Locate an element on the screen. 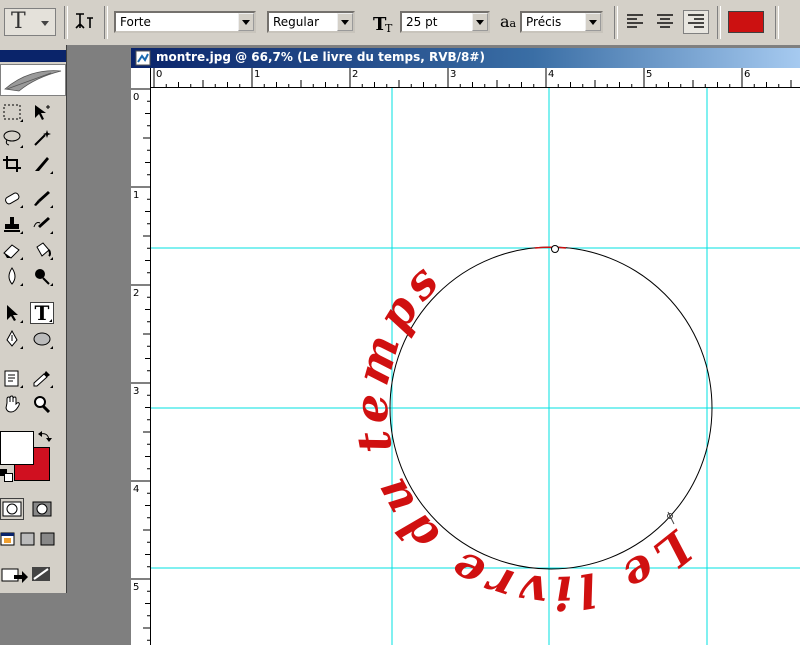  brush-icon is located at coordinates (42, 198).